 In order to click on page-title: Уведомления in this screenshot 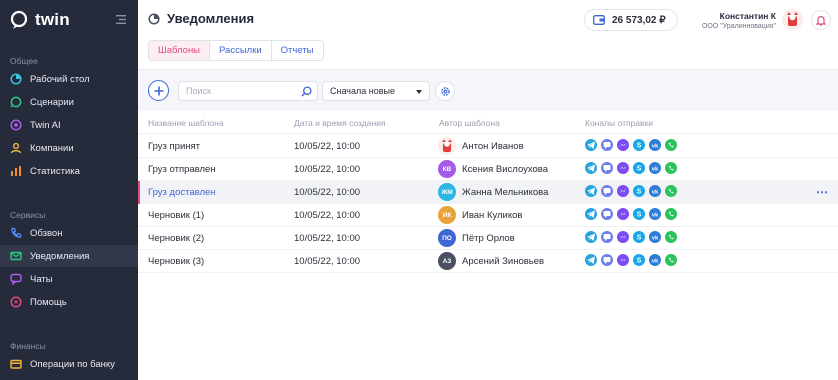, I will do `click(211, 18)`.